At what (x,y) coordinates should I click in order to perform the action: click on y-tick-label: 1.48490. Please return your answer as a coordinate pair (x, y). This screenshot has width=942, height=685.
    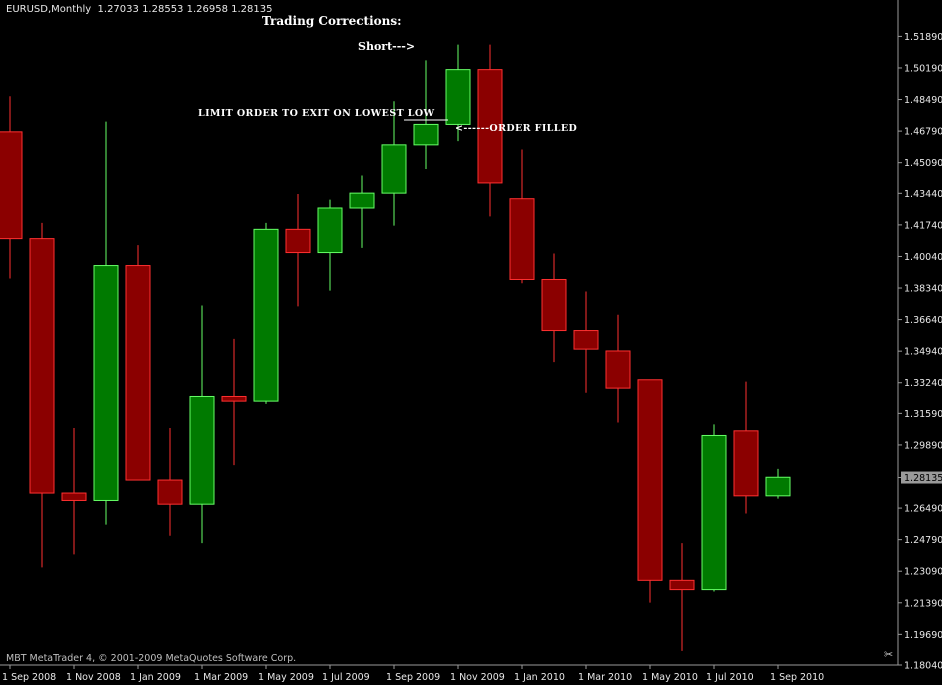
    Looking at the image, I should click on (923, 100).